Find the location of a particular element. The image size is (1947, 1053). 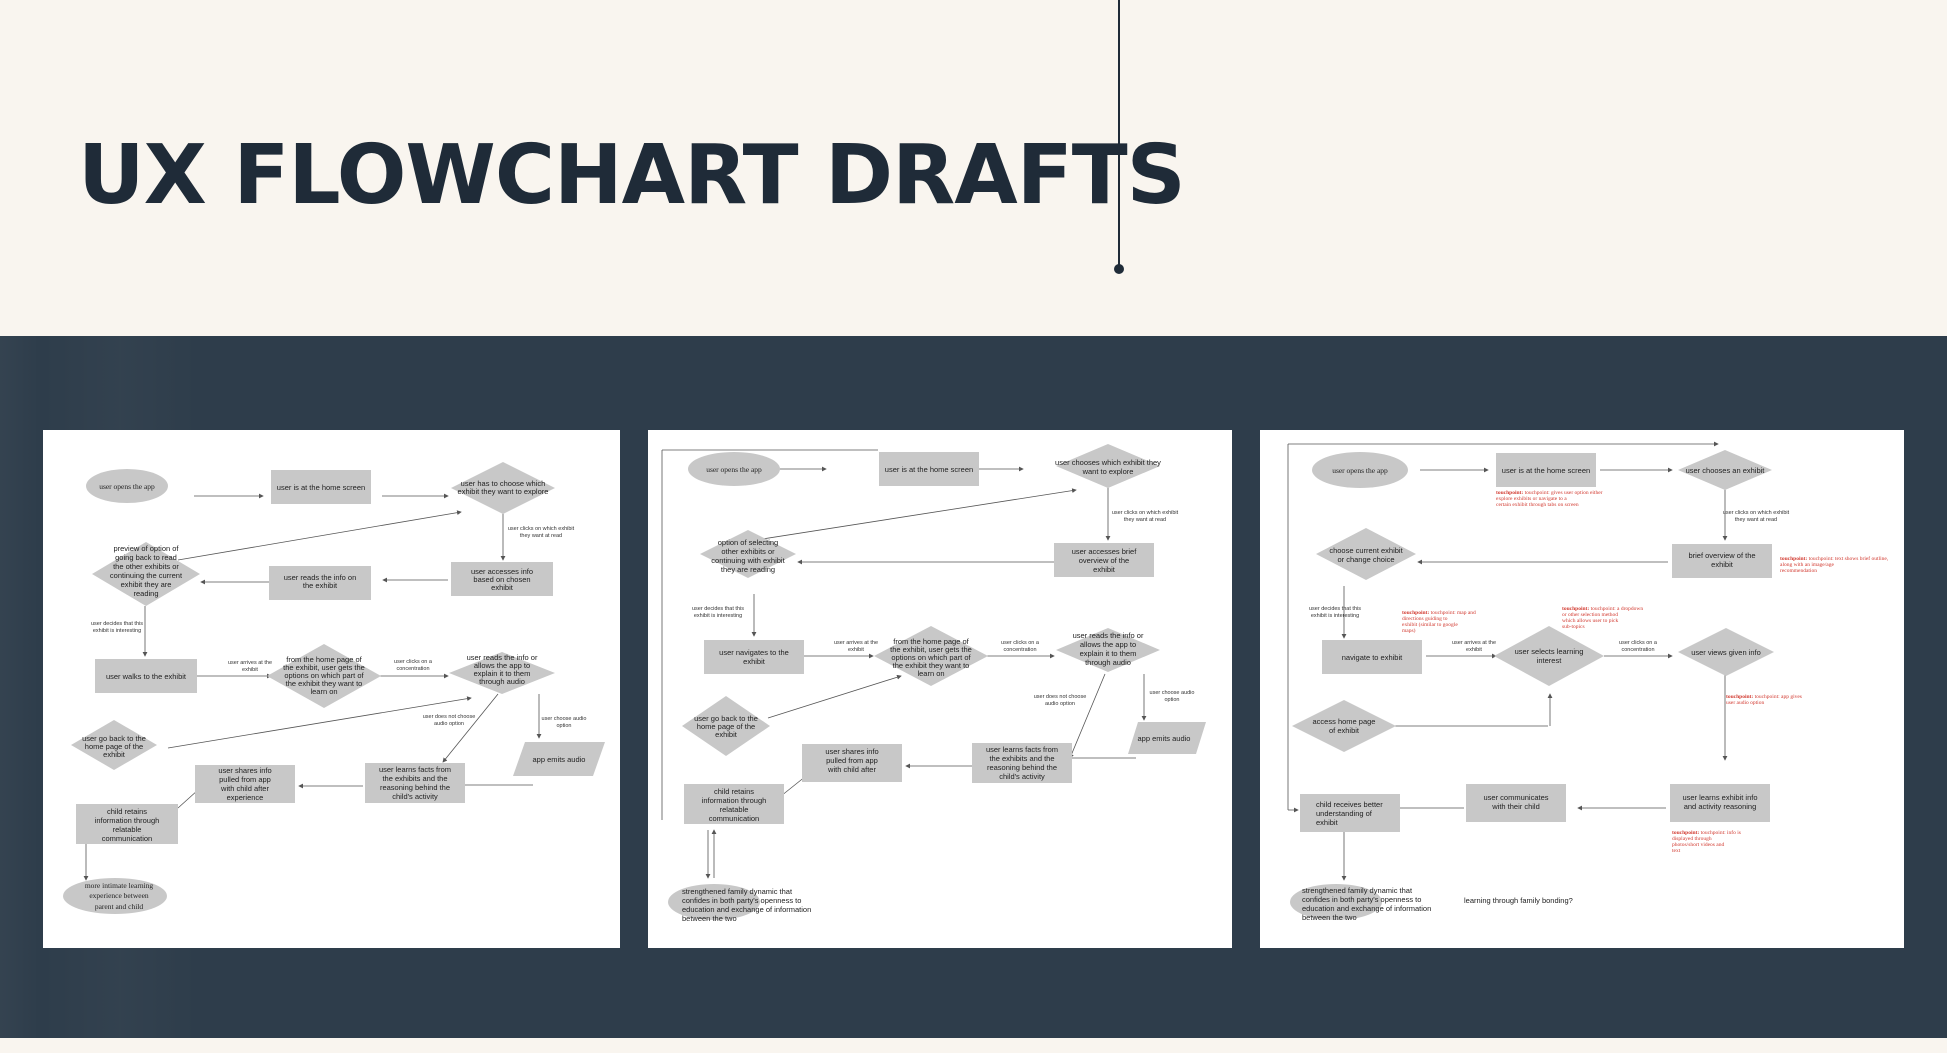

d3-l3a: user arrives at the is located at coordinates (1474, 643).